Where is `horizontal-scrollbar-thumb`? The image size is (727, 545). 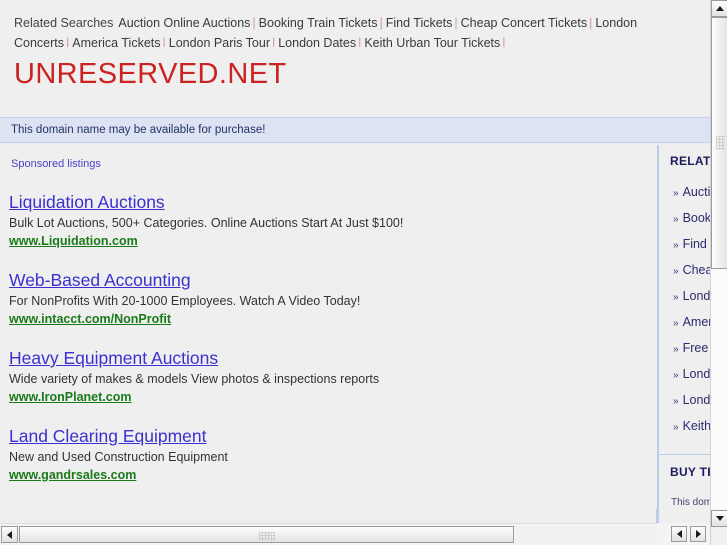
horizontal-scrollbar-thumb is located at coordinates (266, 534).